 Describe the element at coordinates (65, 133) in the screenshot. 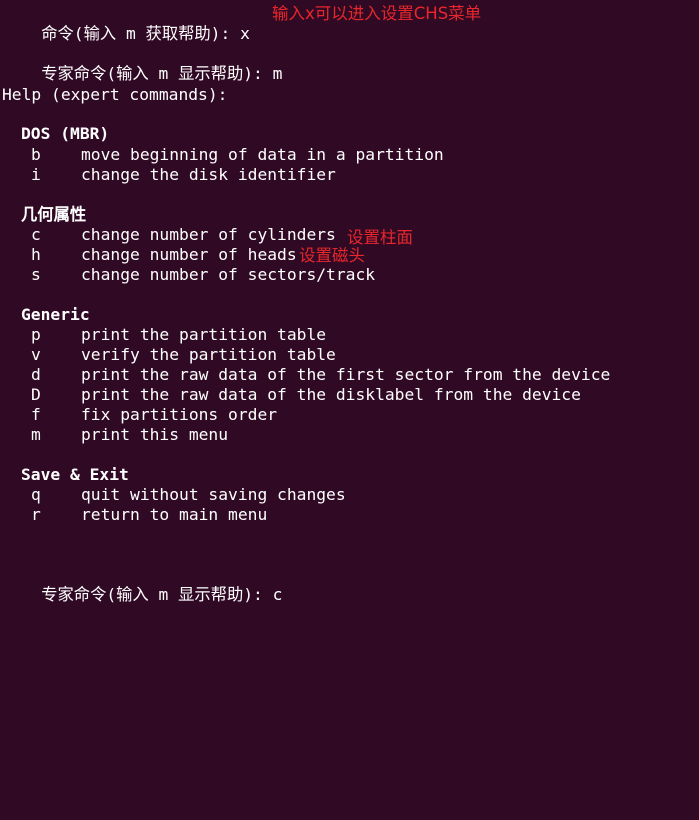

I see `section-title-dos: DOS (MBR)` at that location.